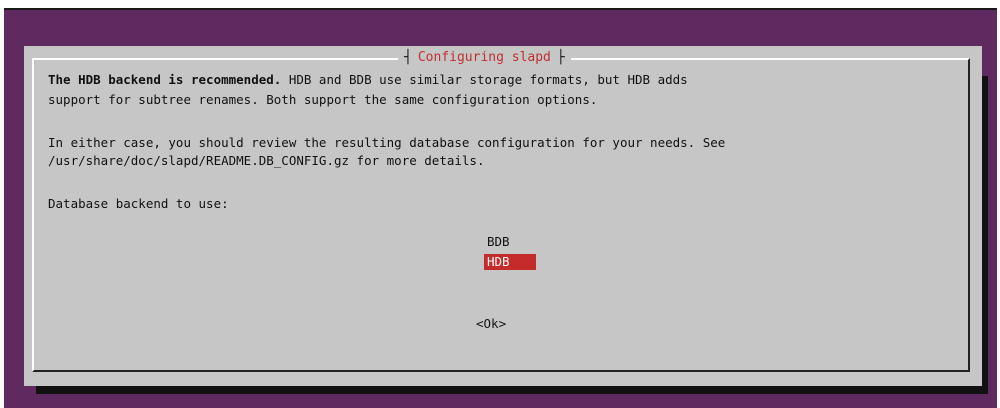 The height and width of the screenshot is (408, 1000). I want to click on title-bracket-right-icon: ├, so click(560, 57).